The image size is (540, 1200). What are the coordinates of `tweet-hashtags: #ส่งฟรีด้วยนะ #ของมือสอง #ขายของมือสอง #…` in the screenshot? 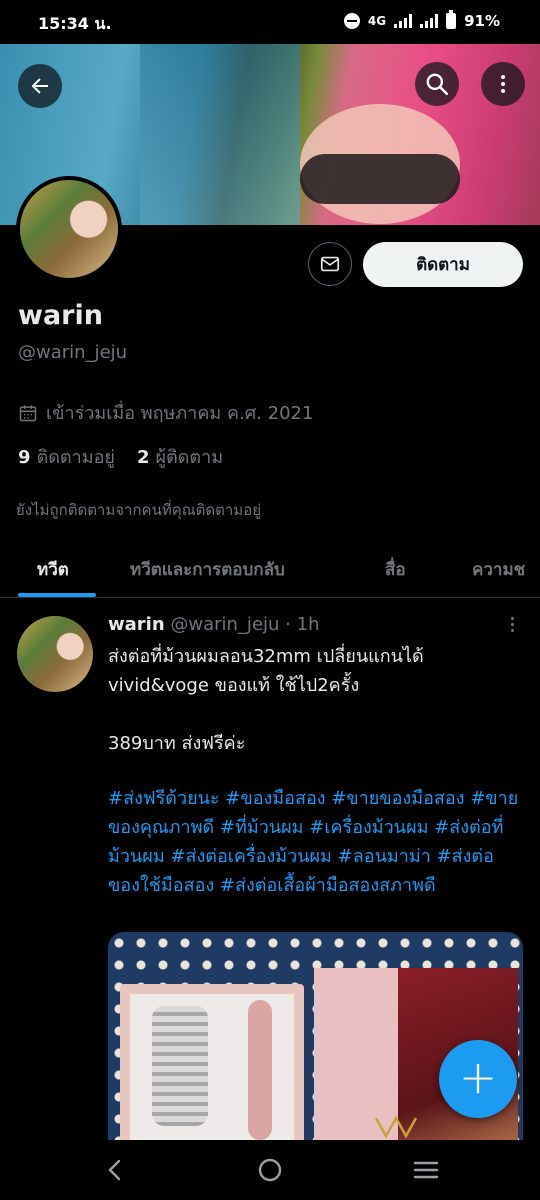 It's located at (318, 842).